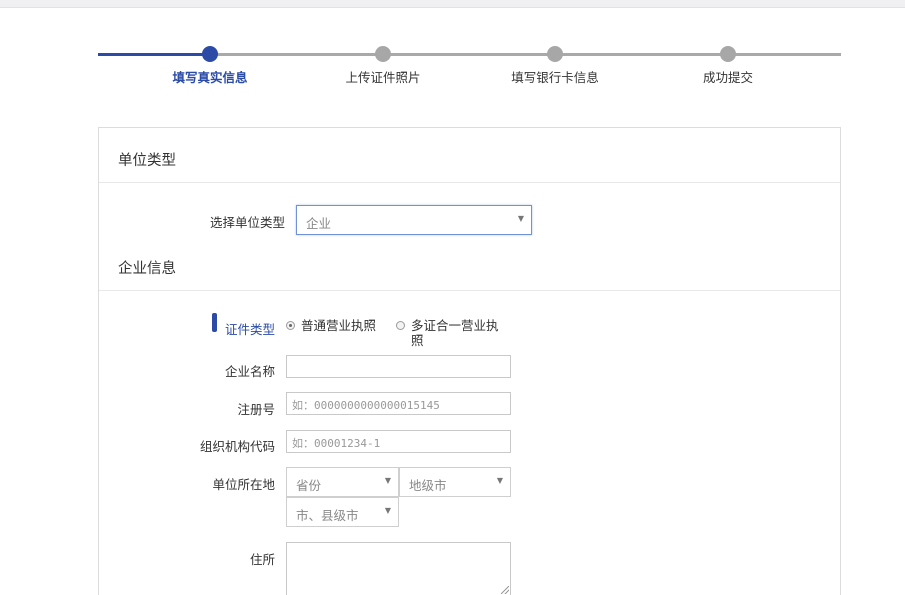 The image size is (905, 595). Describe the element at coordinates (414, 220) in the screenshot. I see `unit-type-select: 企业 ▼` at that location.